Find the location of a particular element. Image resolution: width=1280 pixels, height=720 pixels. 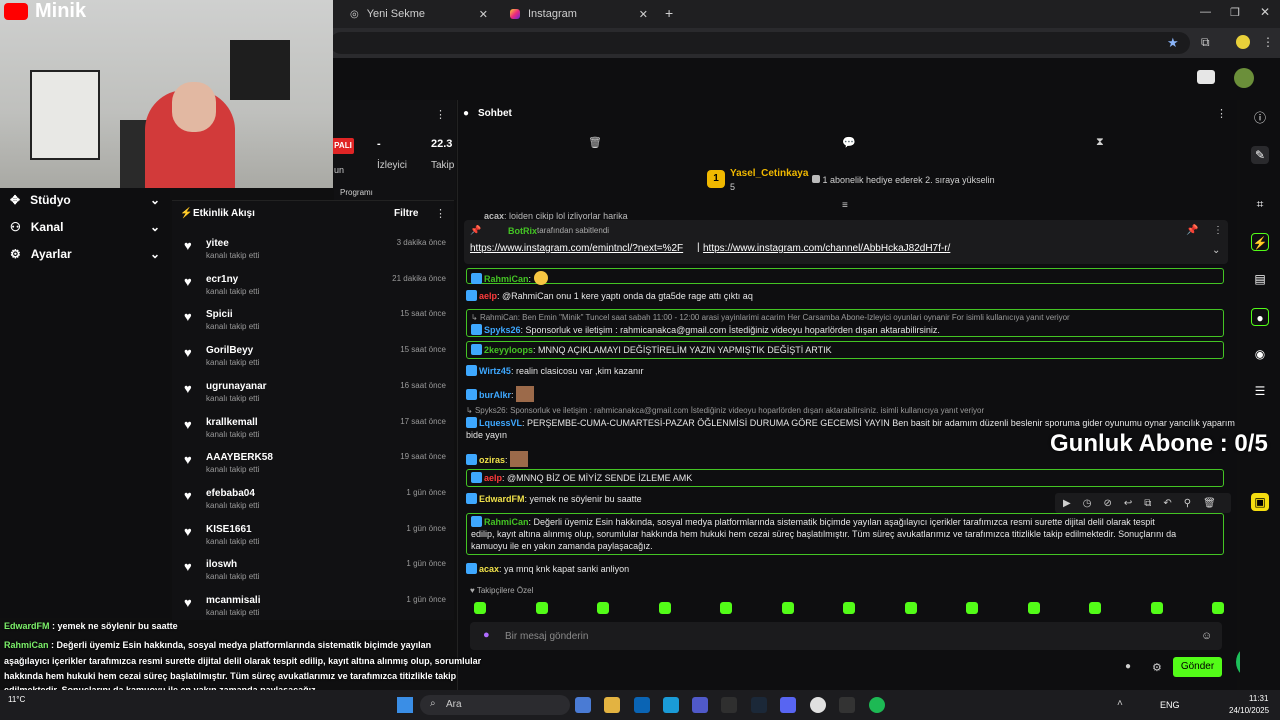

clock-icon: ◷ is located at coordinates (1087, 503).